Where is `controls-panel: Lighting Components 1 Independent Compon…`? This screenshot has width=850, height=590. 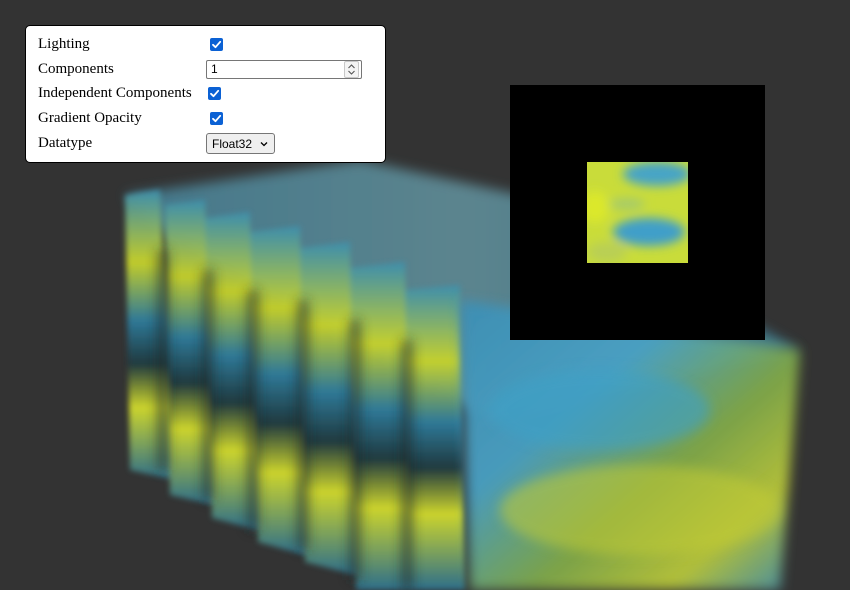
controls-panel: Lighting Components 1 Independent Compon… is located at coordinates (205, 94).